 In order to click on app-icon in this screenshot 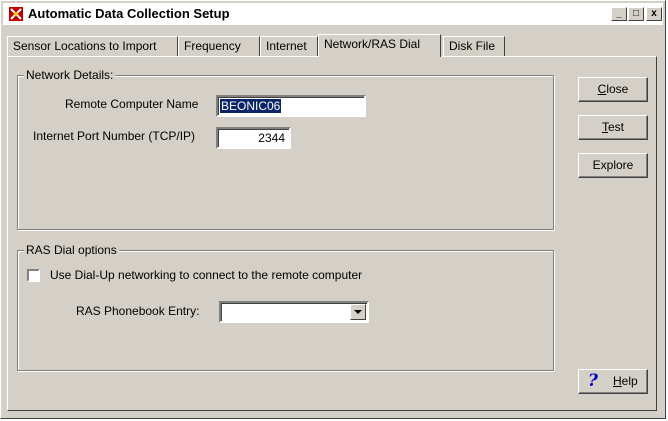, I will do `click(16, 14)`.